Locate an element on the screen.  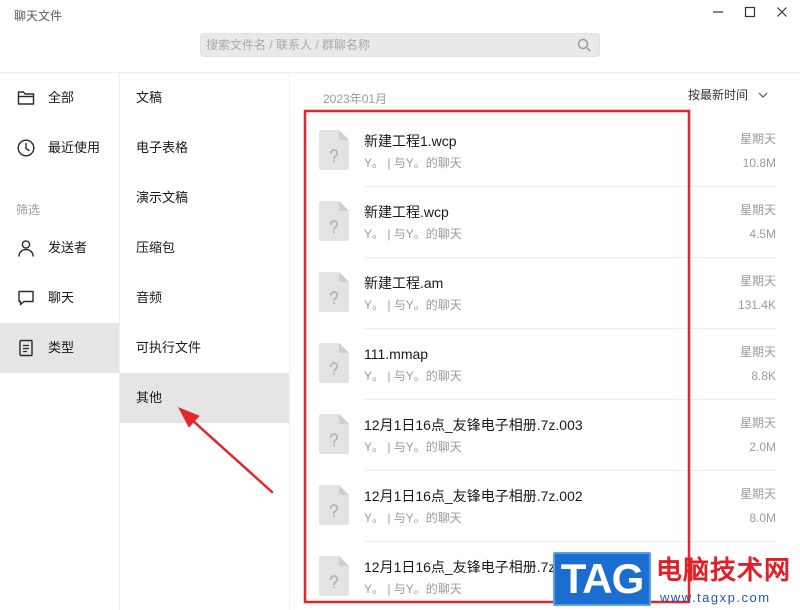
sidebar: 全部 最近使用 筛选 发送者 聊天 类型 is located at coordinates (60, 341).